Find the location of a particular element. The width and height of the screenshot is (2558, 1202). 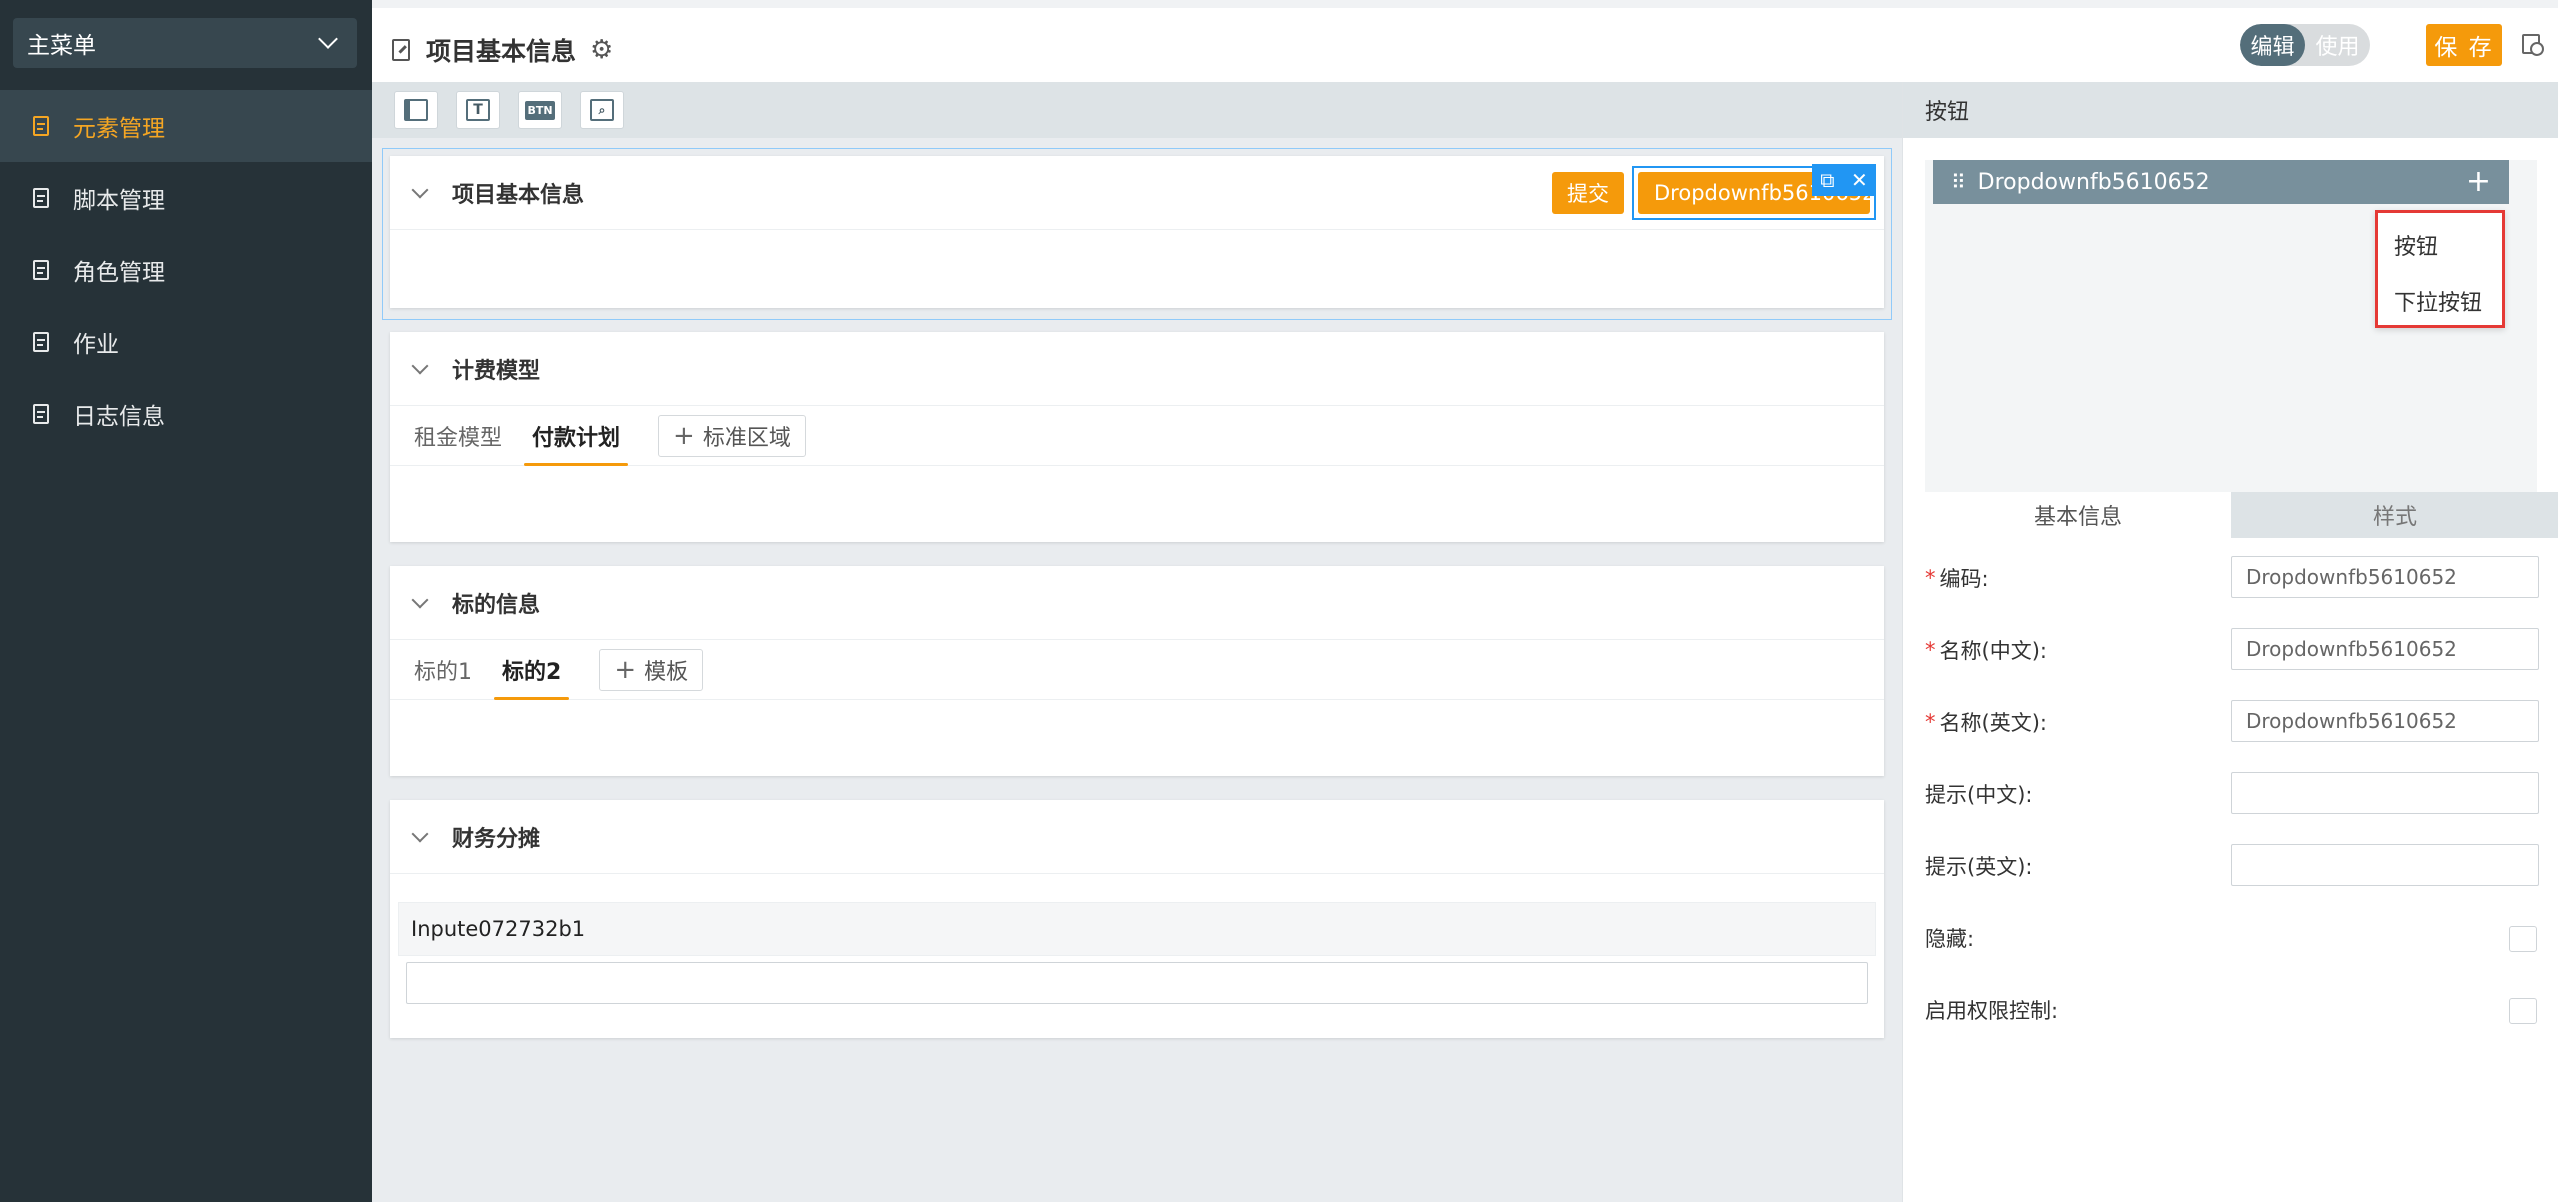

sidebar-item-script-management: 脚本管理 is located at coordinates (186, 198).